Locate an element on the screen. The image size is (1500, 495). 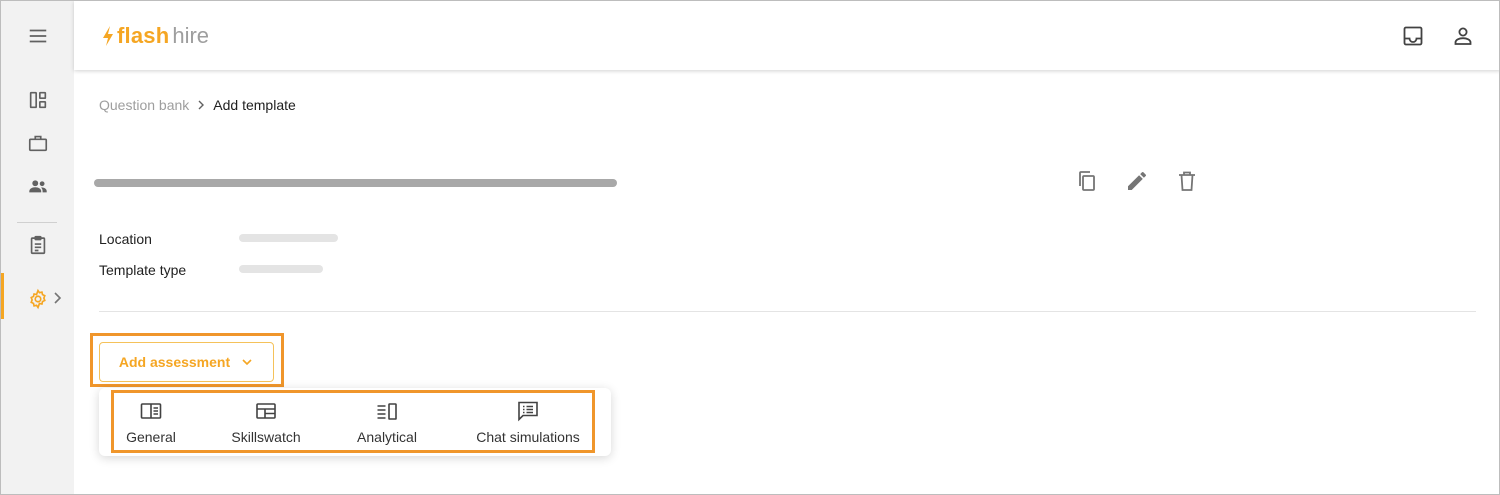
copy-icon is located at coordinates (1087, 181).